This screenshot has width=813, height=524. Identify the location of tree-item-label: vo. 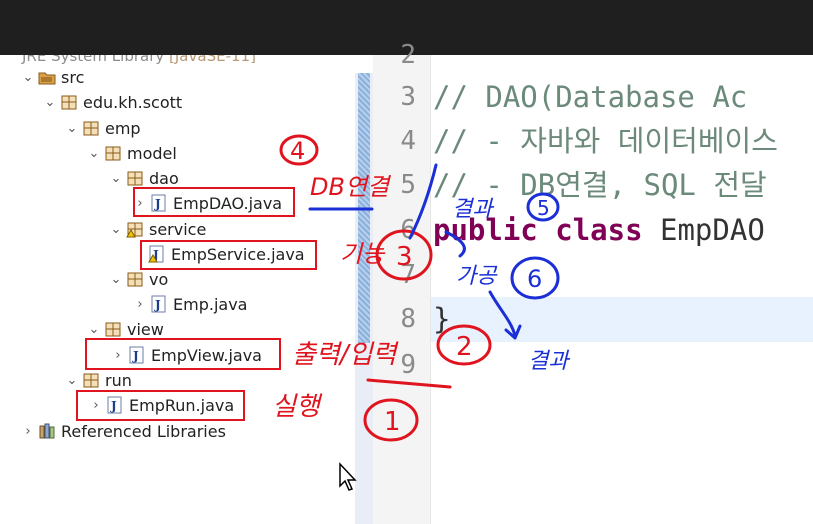
(159, 279).